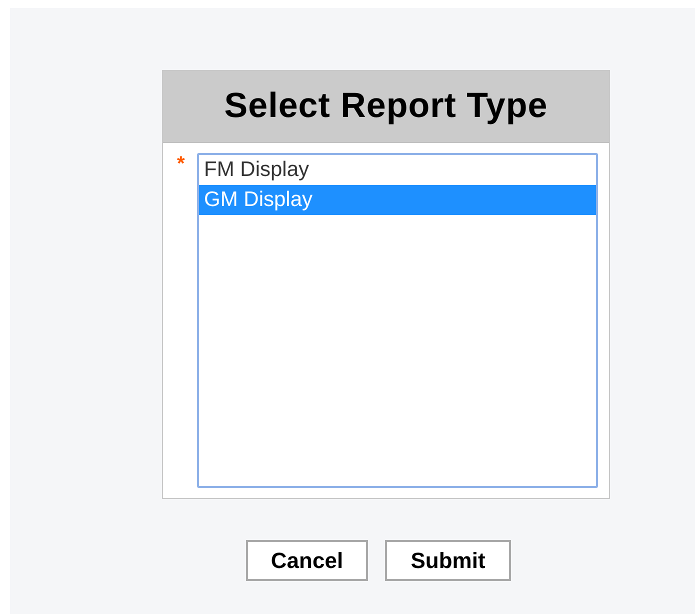  I want to click on dialog-title: Select Report Type, so click(386, 106).